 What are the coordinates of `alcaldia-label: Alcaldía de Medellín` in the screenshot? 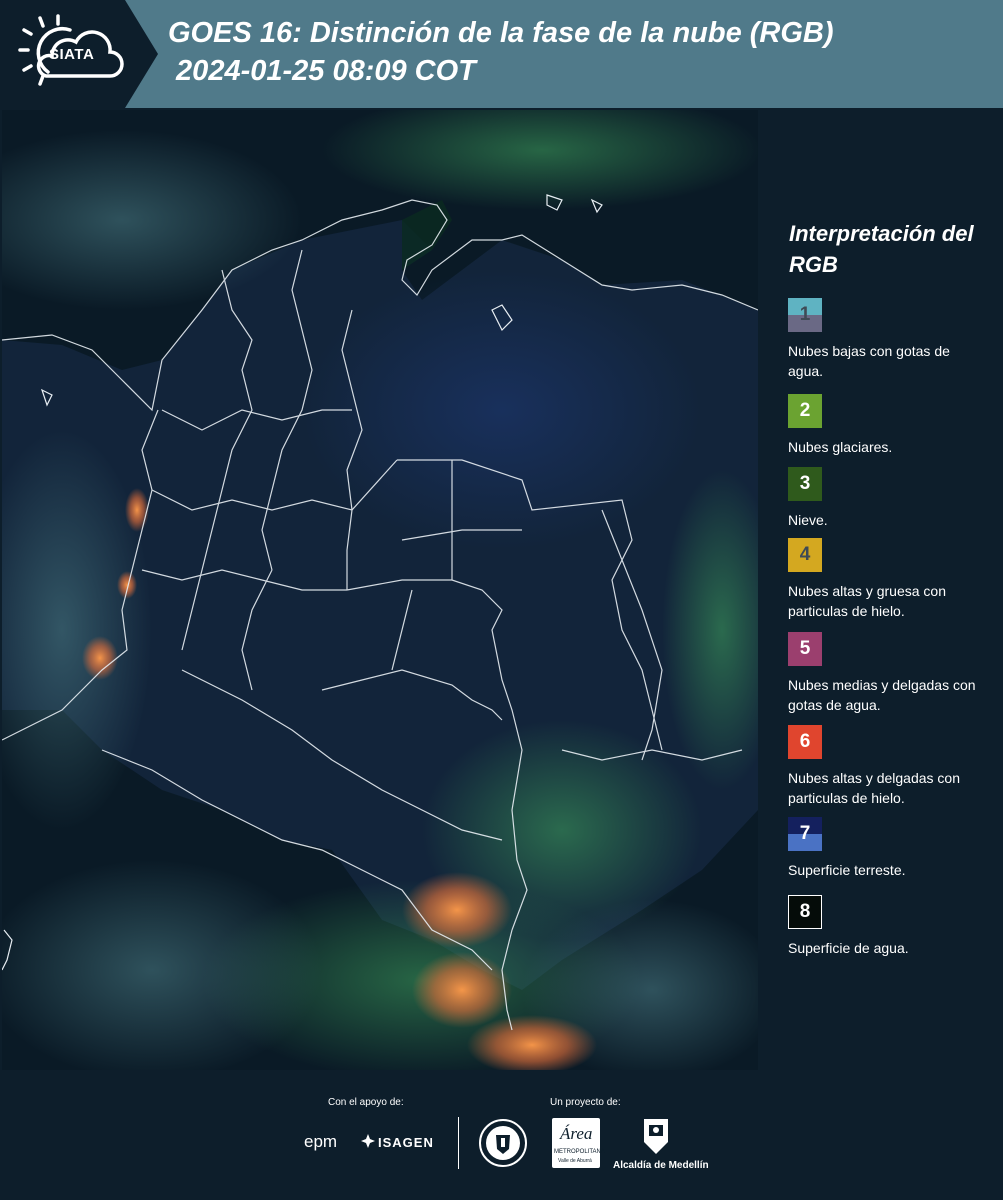 It's located at (661, 1165).